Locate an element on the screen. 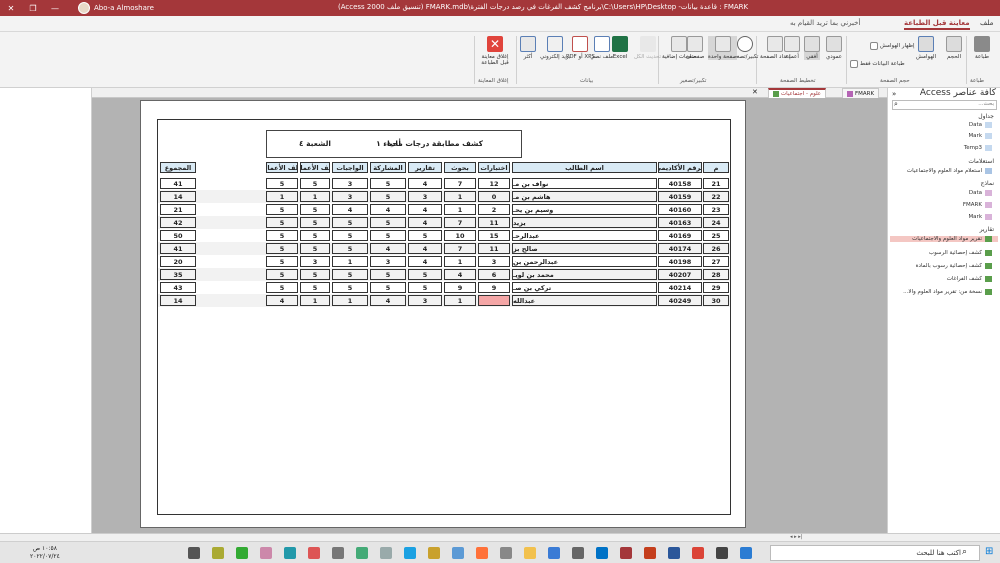 This screenshot has height=563, width=1000. table-cell: عبدالرحـ is located at coordinates (584, 235).